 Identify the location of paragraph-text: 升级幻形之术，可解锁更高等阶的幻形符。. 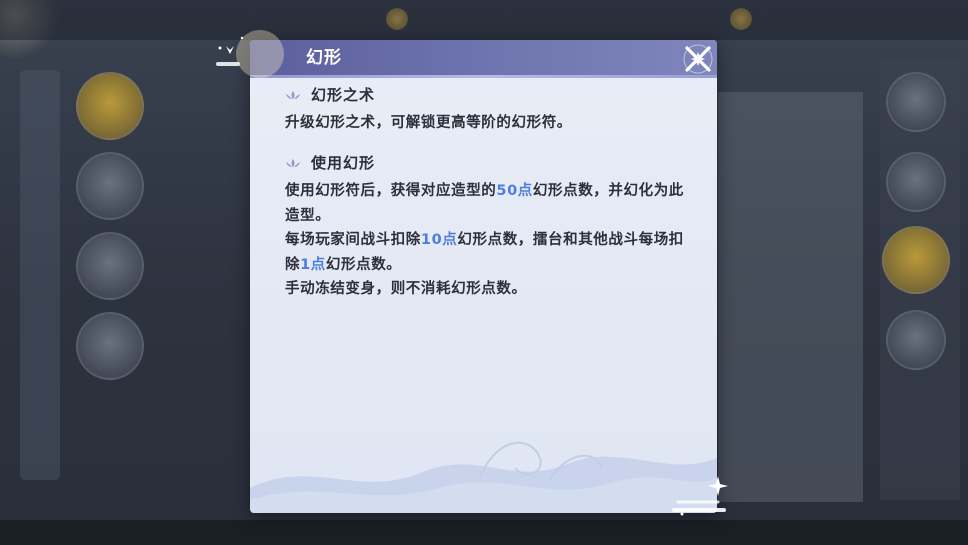
(428, 123).